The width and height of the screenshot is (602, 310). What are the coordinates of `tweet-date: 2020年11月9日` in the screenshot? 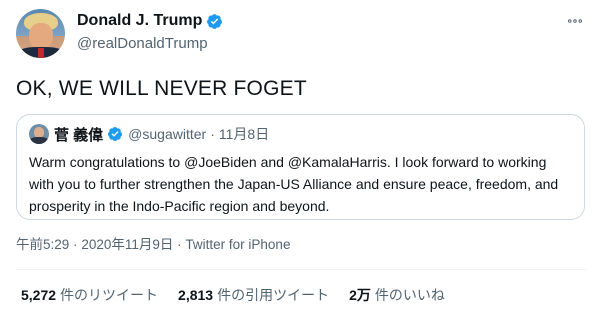 It's located at (127, 244).